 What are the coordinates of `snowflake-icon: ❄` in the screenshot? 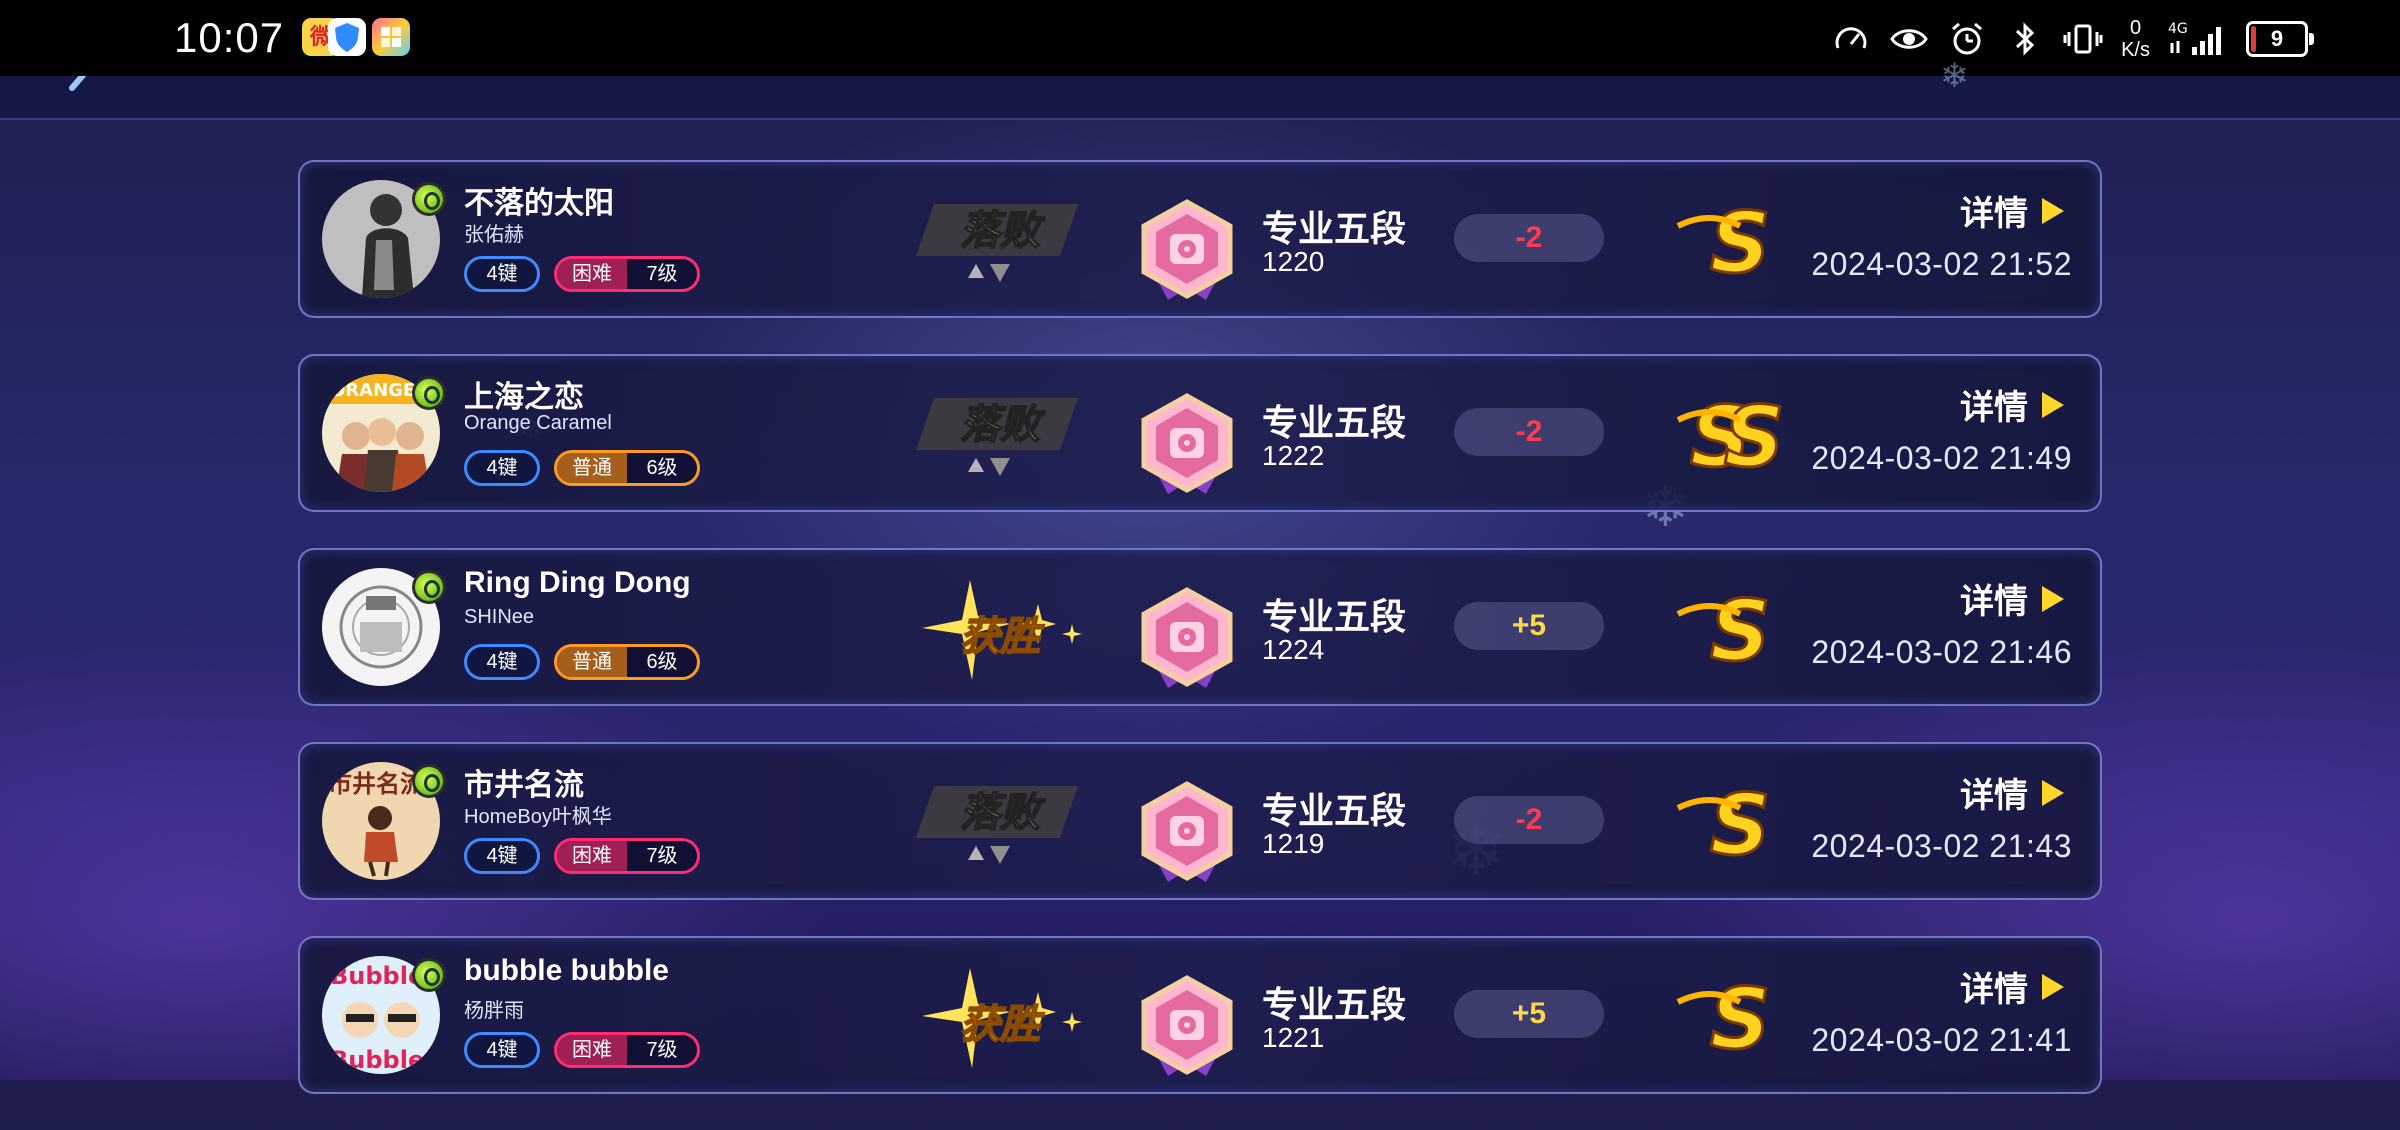 It's located at (1954, 76).